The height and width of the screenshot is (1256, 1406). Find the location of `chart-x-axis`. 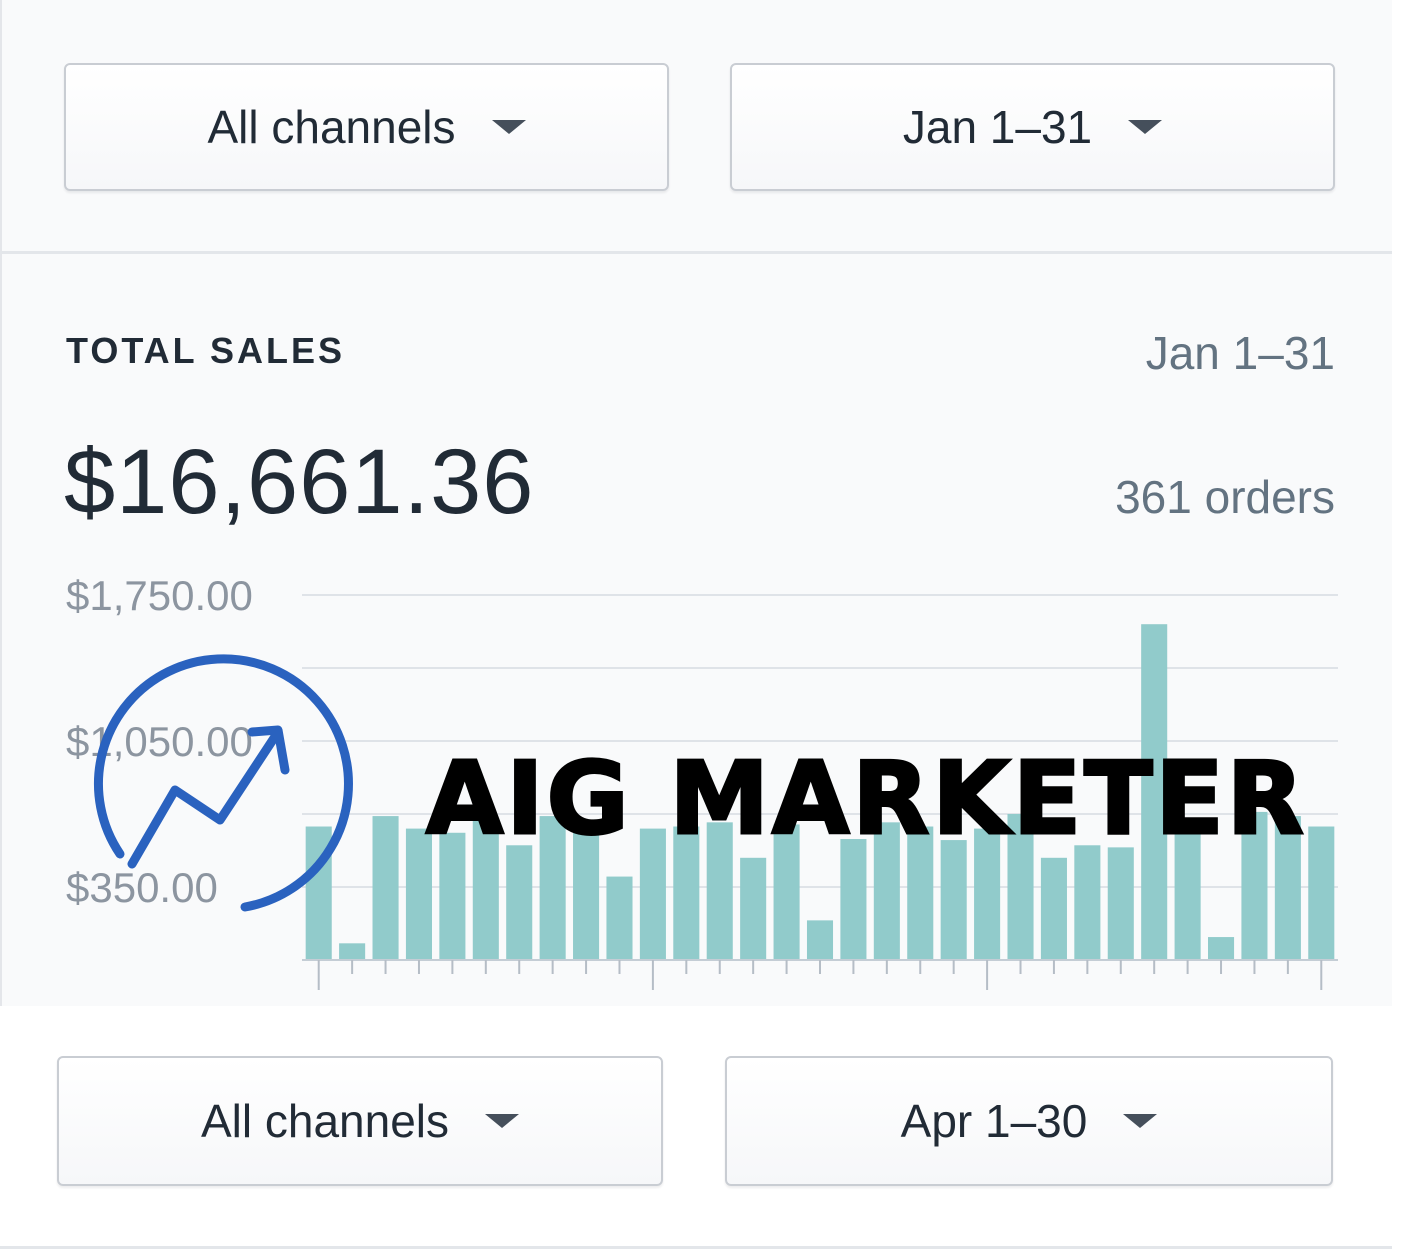

chart-x-axis is located at coordinates (820, 974).